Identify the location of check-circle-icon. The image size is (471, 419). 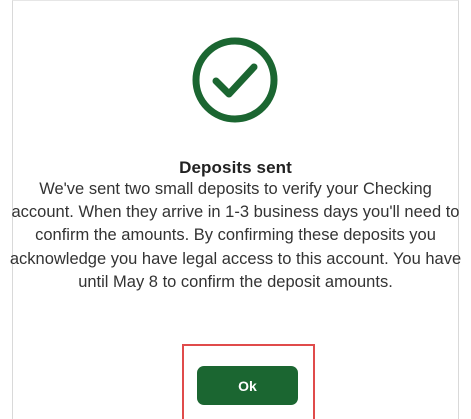
(235, 80).